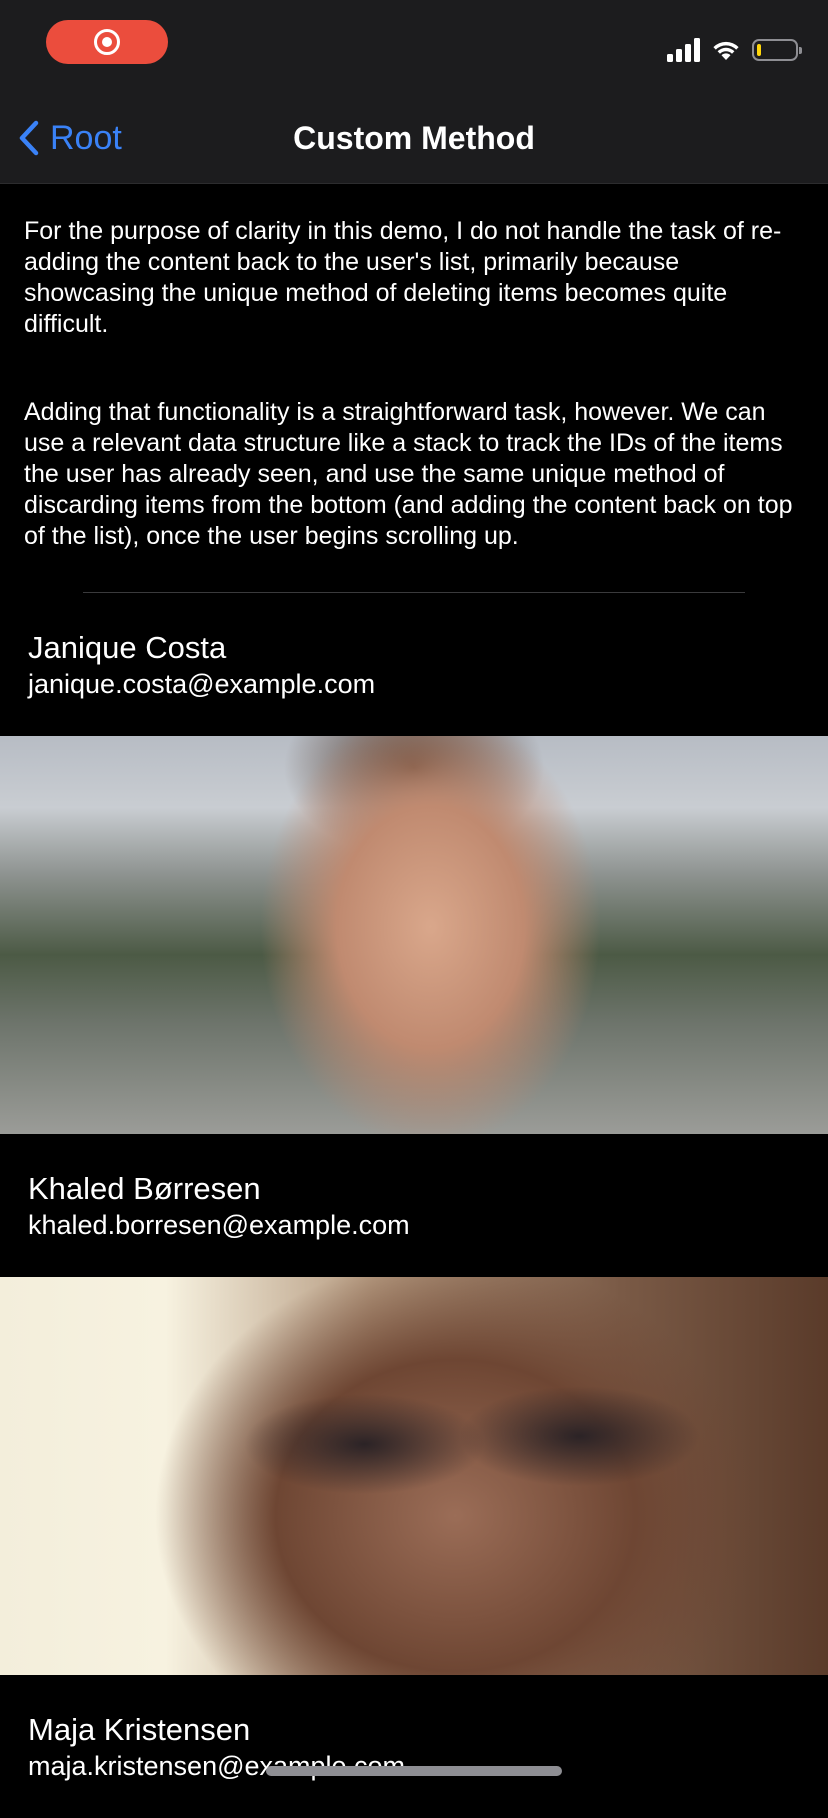 This screenshot has height=1818, width=828. I want to click on screen-recording-indicator, so click(107, 42).